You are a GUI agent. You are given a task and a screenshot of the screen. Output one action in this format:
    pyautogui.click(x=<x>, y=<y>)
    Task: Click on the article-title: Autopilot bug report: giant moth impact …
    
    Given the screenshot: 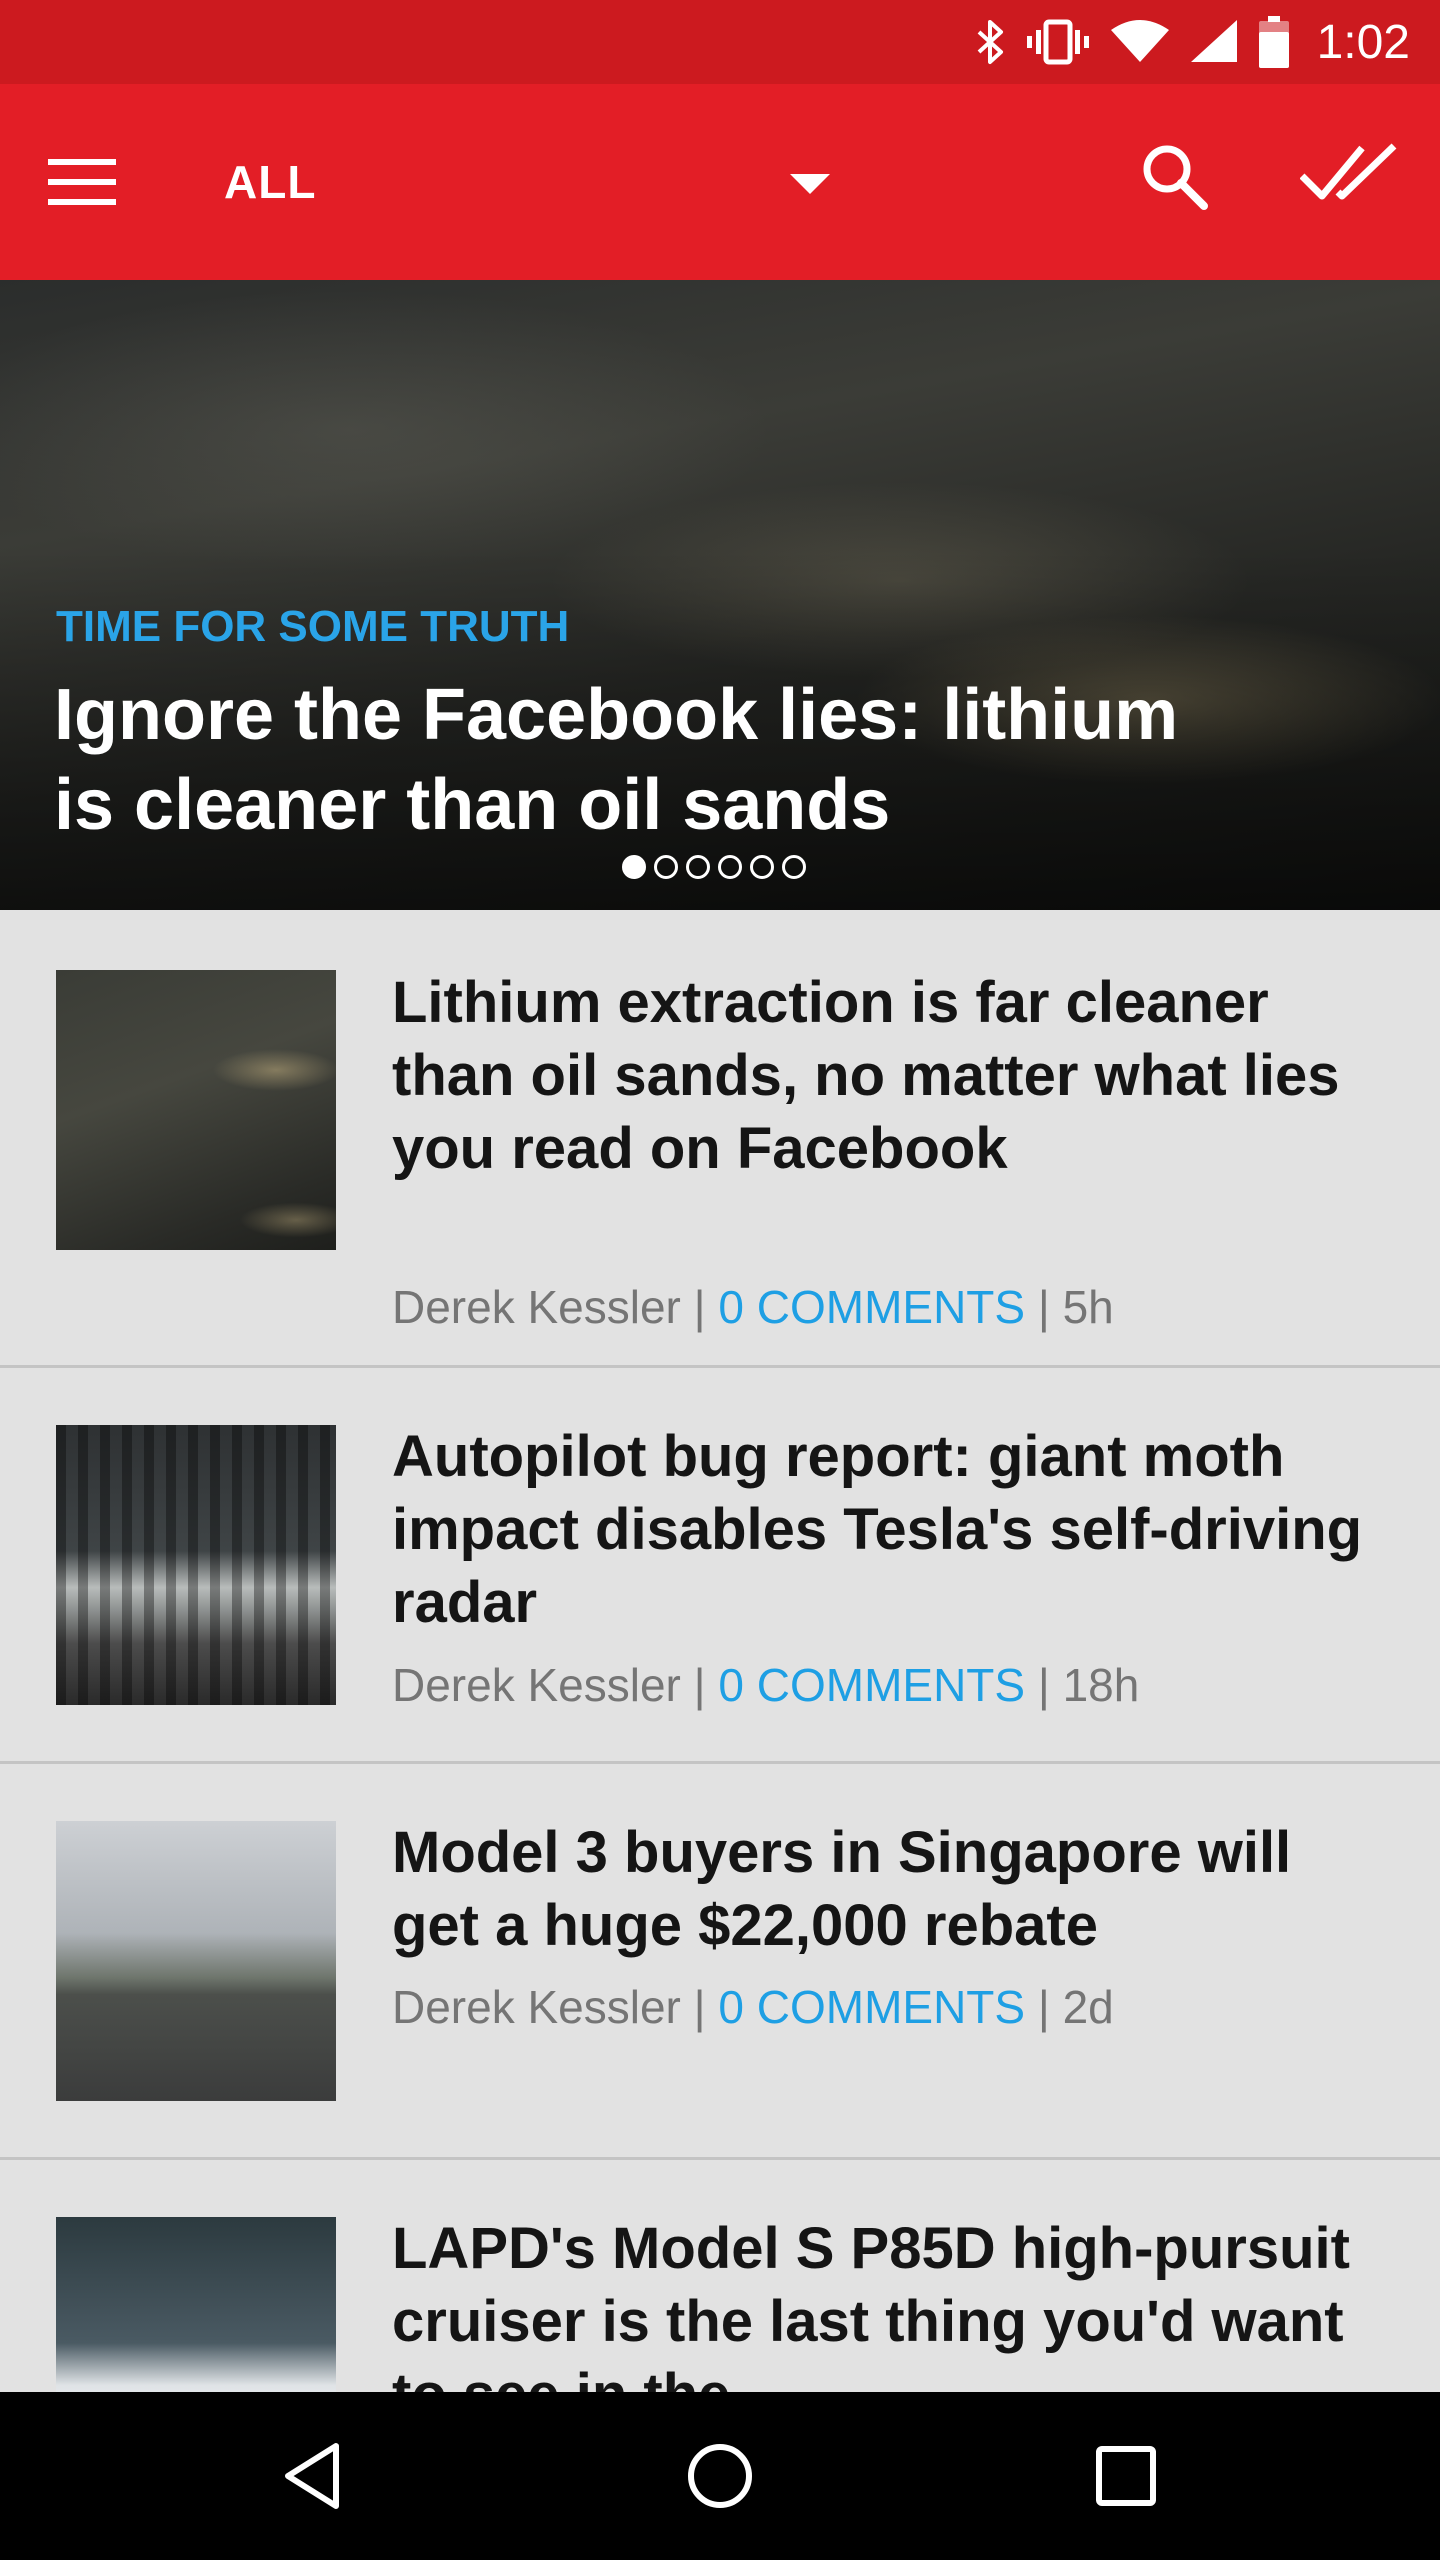 What is the action you would take?
    pyautogui.click(x=877, y=1529)
    